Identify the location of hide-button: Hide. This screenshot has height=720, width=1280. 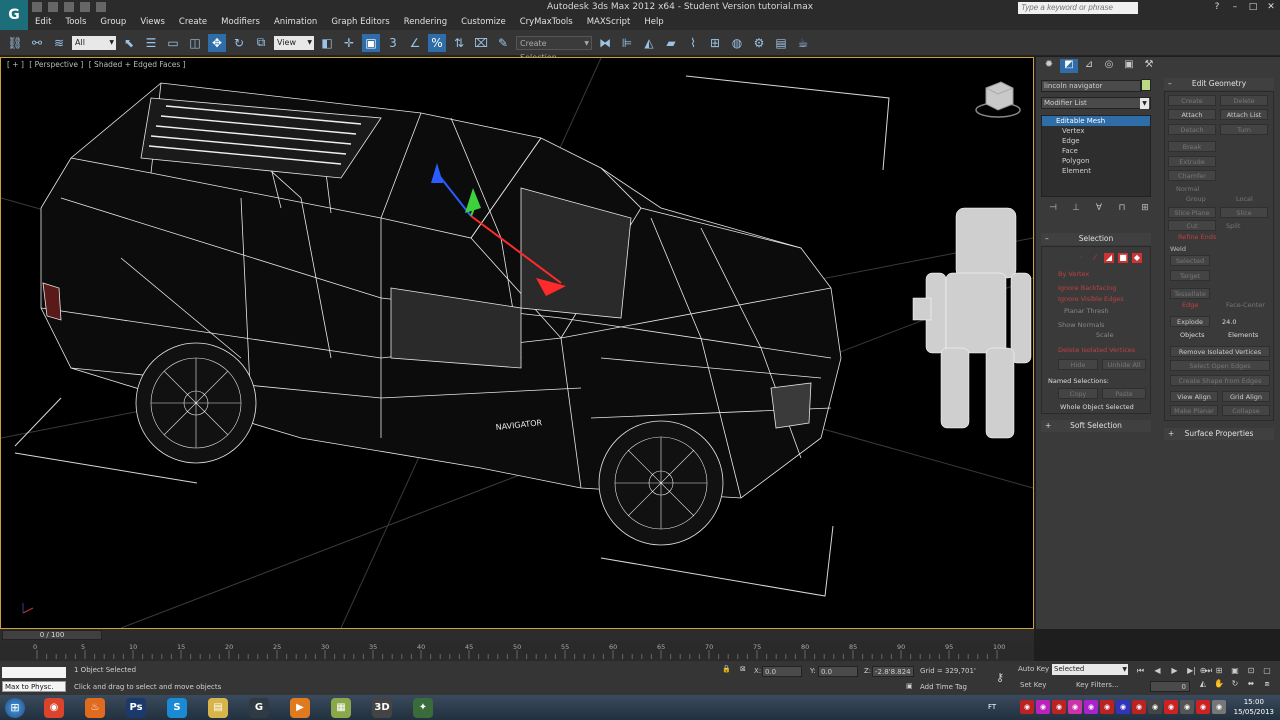
(1078, 364).